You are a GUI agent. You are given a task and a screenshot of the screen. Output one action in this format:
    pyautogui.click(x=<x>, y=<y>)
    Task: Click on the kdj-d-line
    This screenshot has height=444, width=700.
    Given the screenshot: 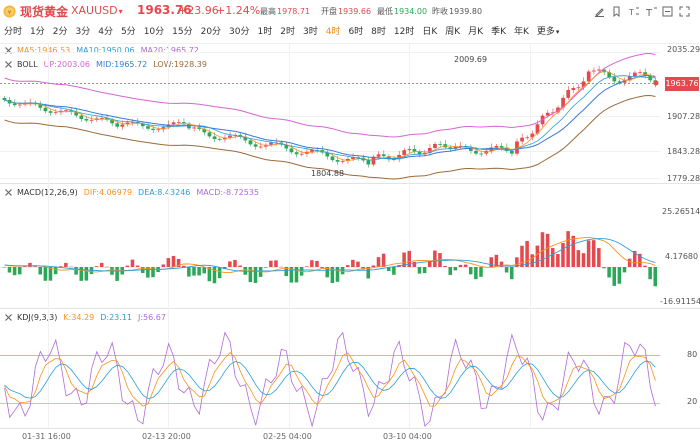 What is the action you would take?
    pyautogui.click(x=330, y=380)
    